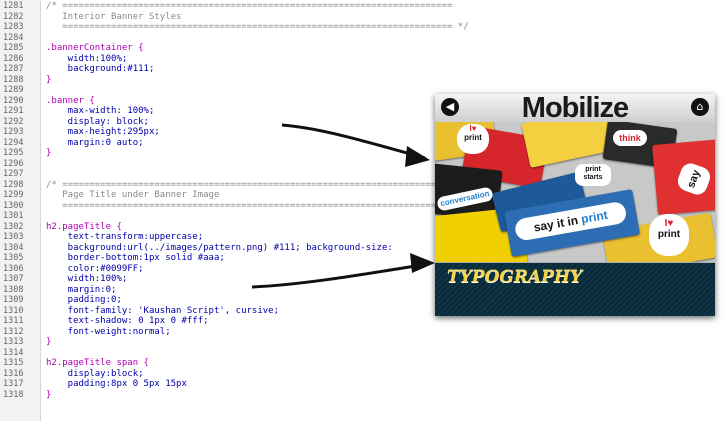  Describe the element at coordinates (70, 100) in the screenshot. I see `code-text: .banner {` at that location.